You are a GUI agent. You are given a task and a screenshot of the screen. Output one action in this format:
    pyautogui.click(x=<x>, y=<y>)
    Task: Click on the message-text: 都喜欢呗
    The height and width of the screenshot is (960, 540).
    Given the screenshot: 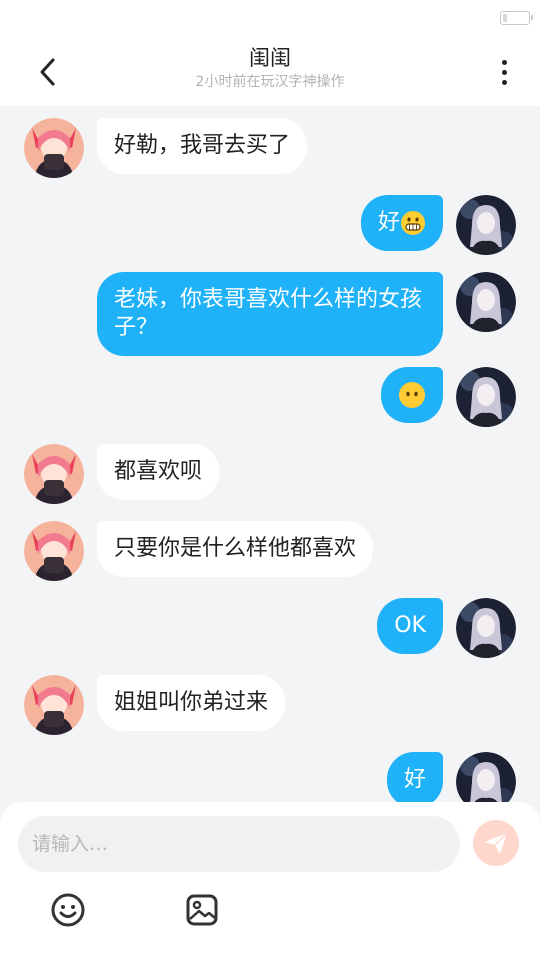 What is the action you would take?
    pyautogui.click(x=158, y=471)
    